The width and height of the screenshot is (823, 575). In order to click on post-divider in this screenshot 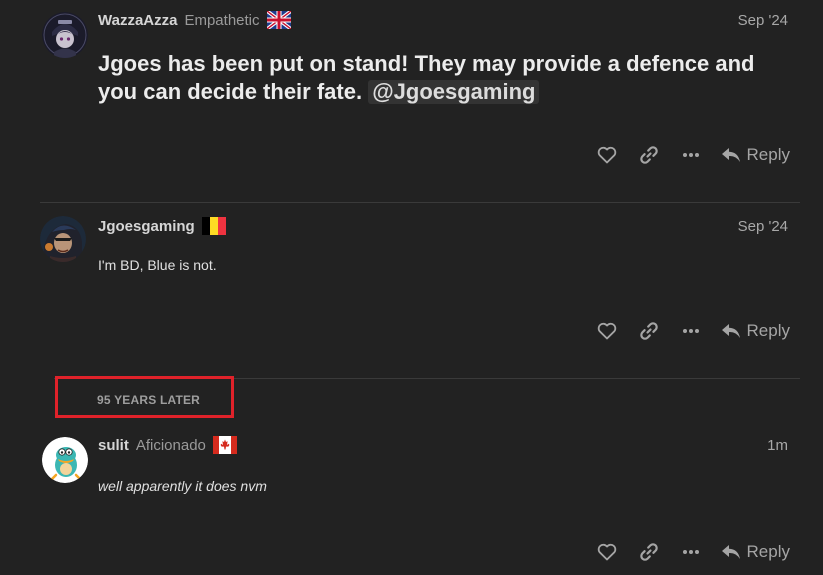, I will do `click(420, 202)`.